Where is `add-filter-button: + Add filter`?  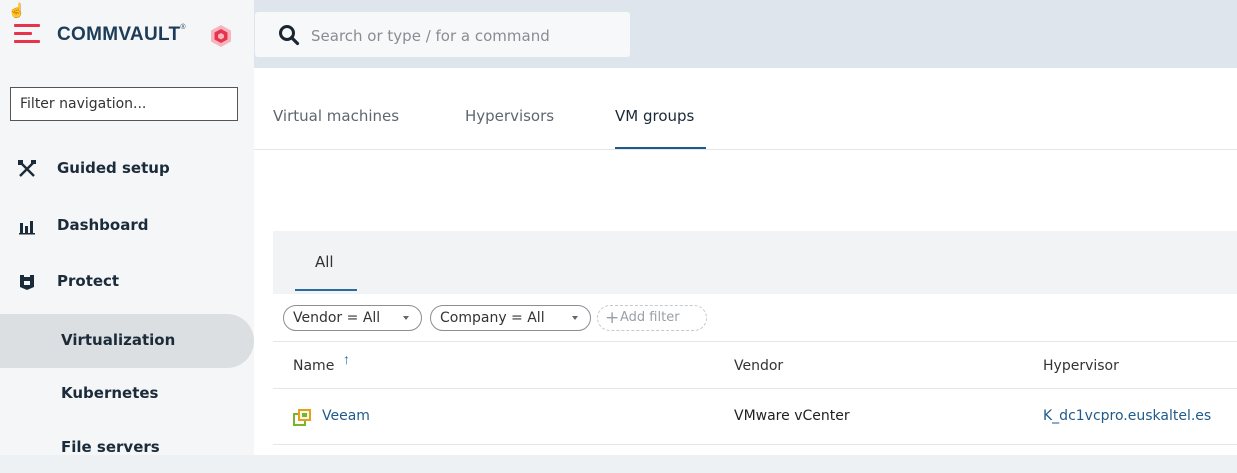
add-filter-button: + Add filter is located at coordinates (652, 318).